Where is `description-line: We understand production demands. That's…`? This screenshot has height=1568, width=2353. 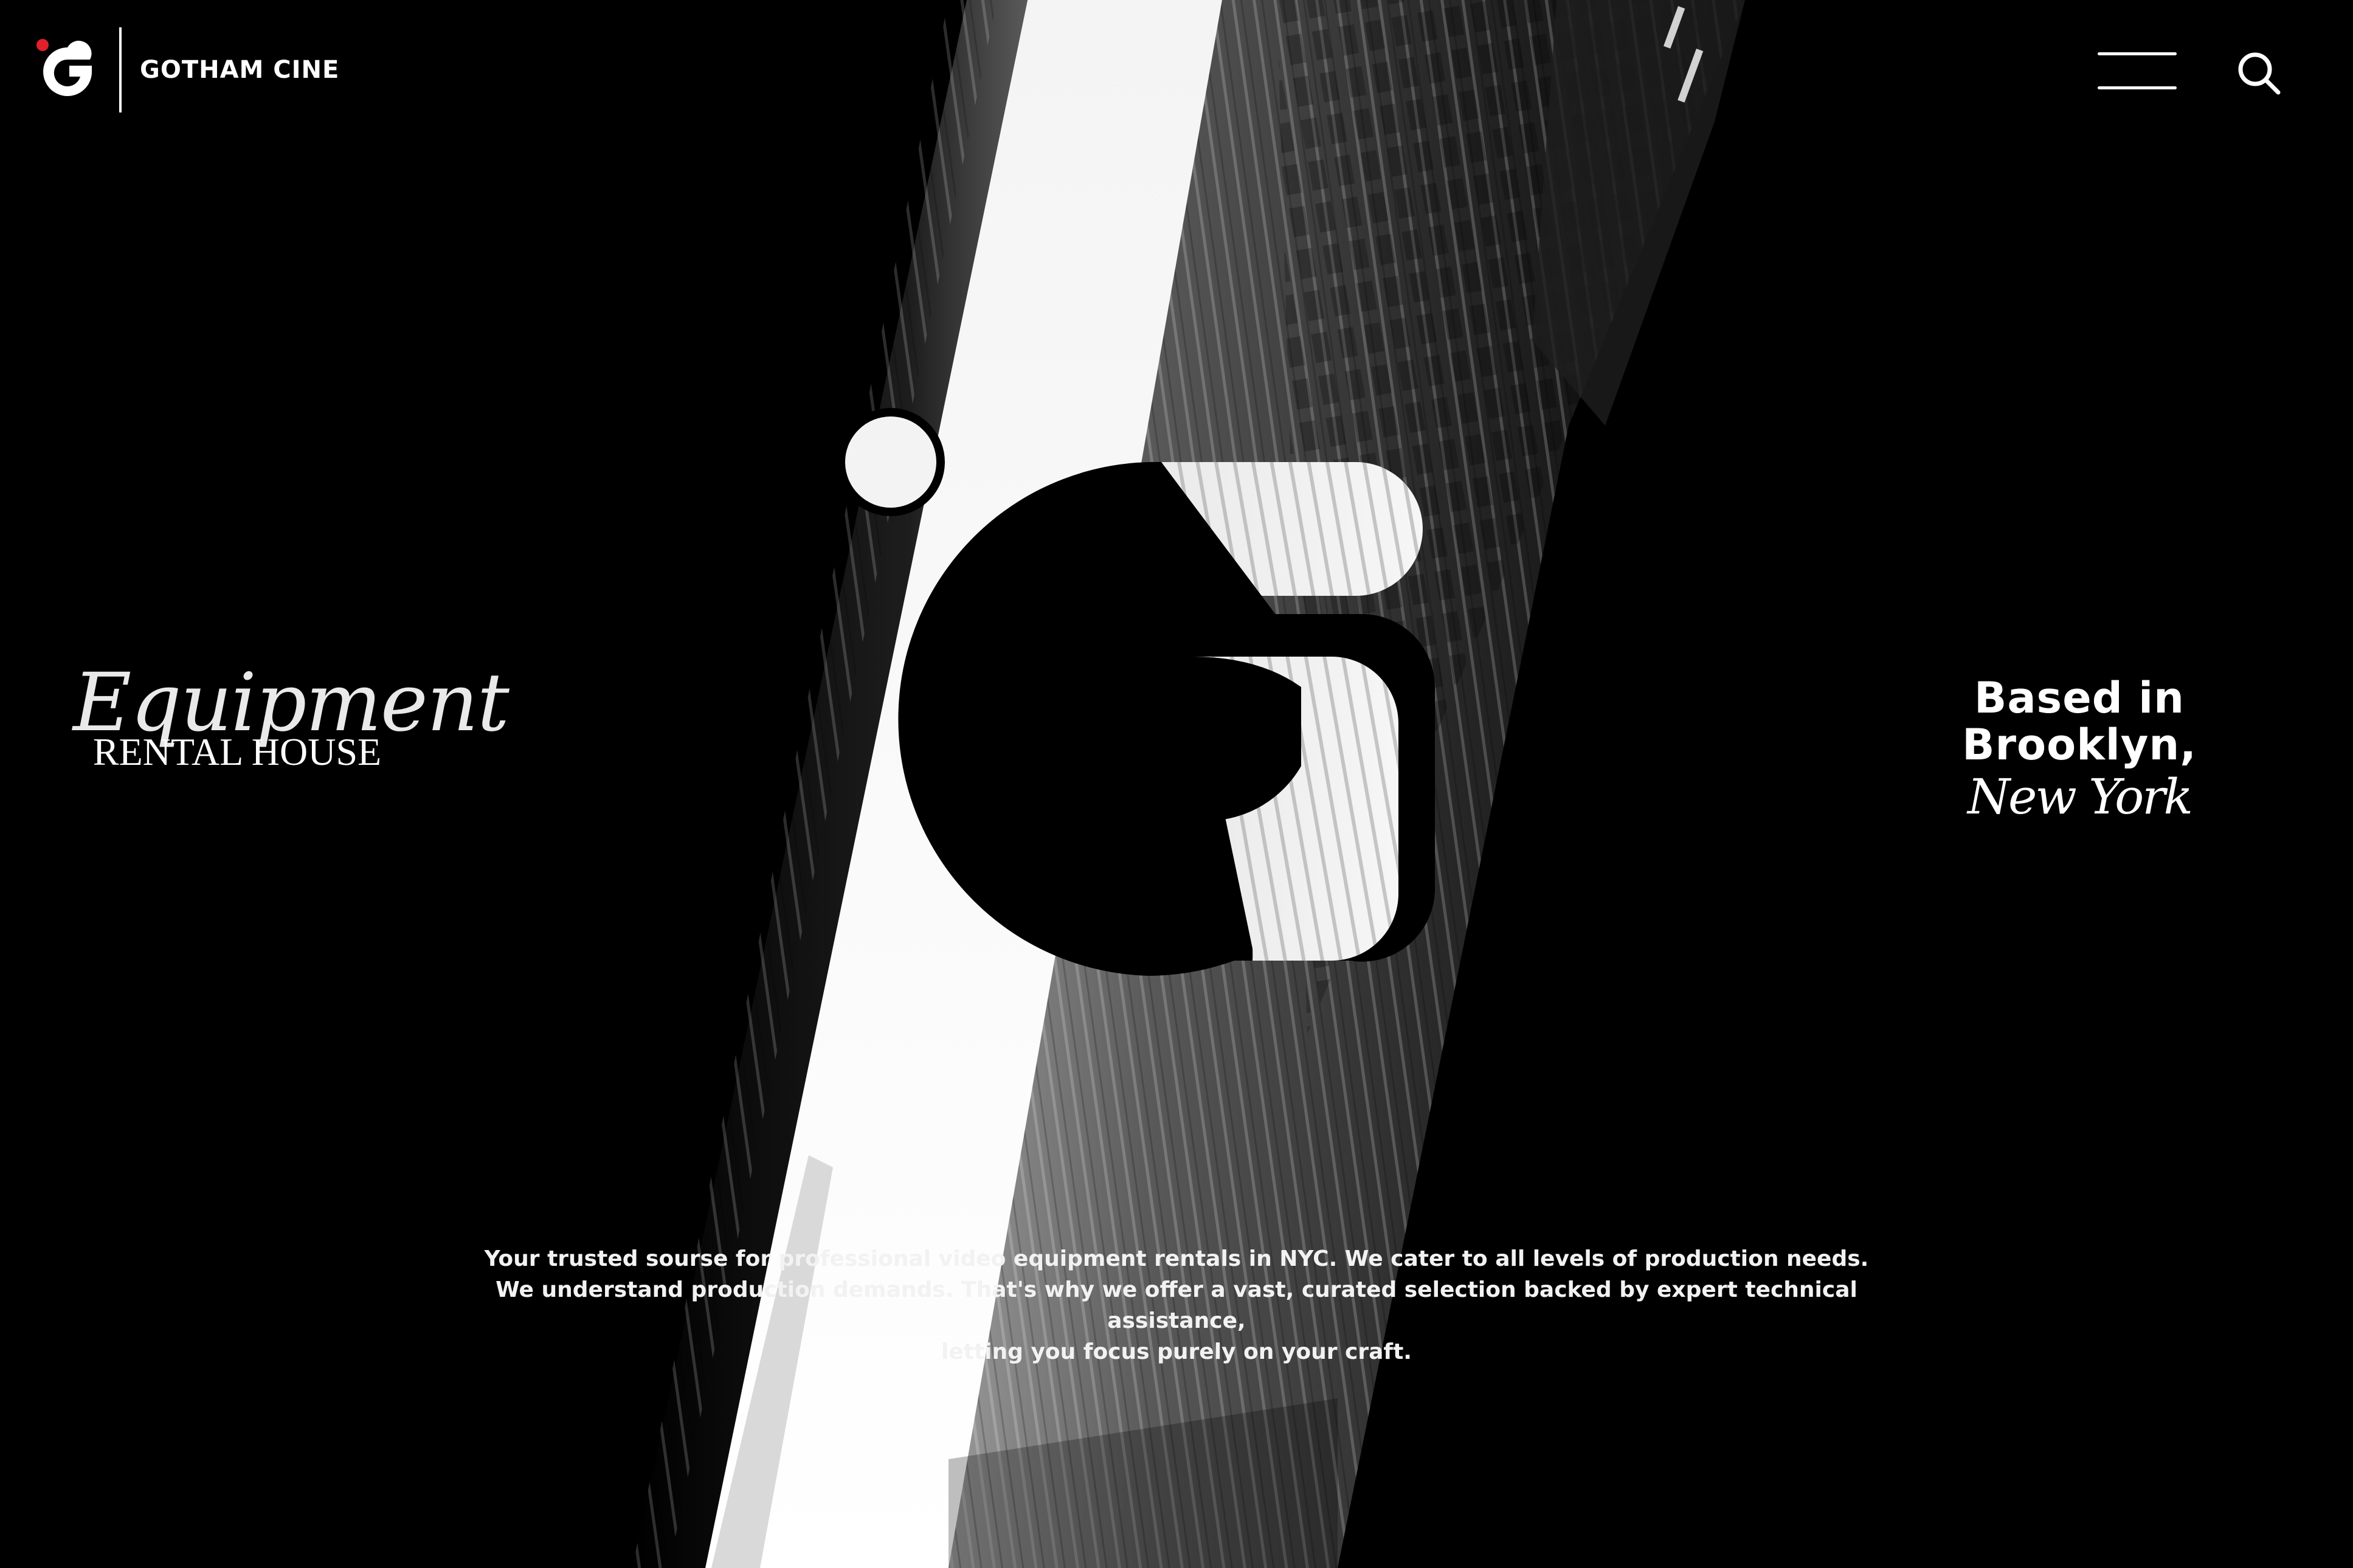
description-line: We understand production demands. That's… is located at coordinates (1176, 1305).